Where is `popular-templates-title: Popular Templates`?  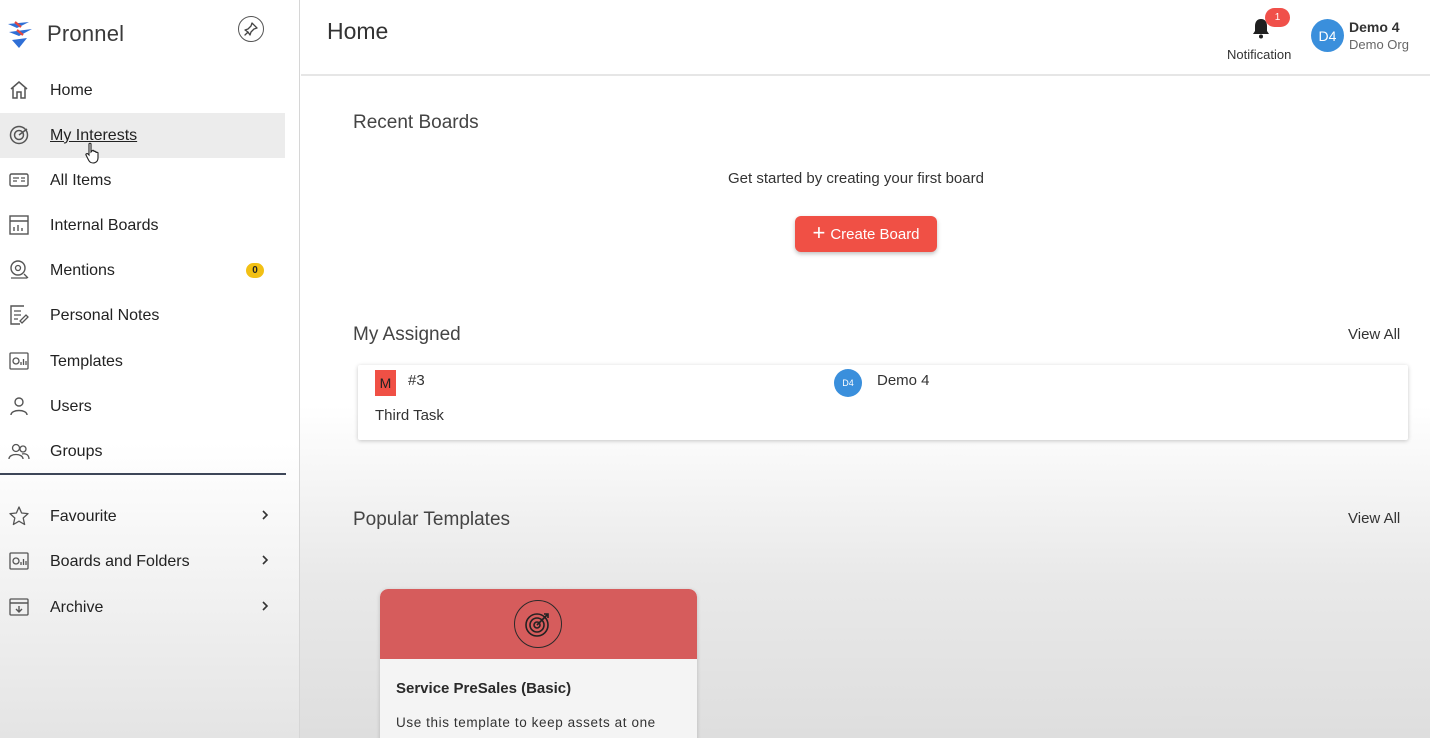 popular-templates-title: Popular Templates is located at coordinates (432, 519).